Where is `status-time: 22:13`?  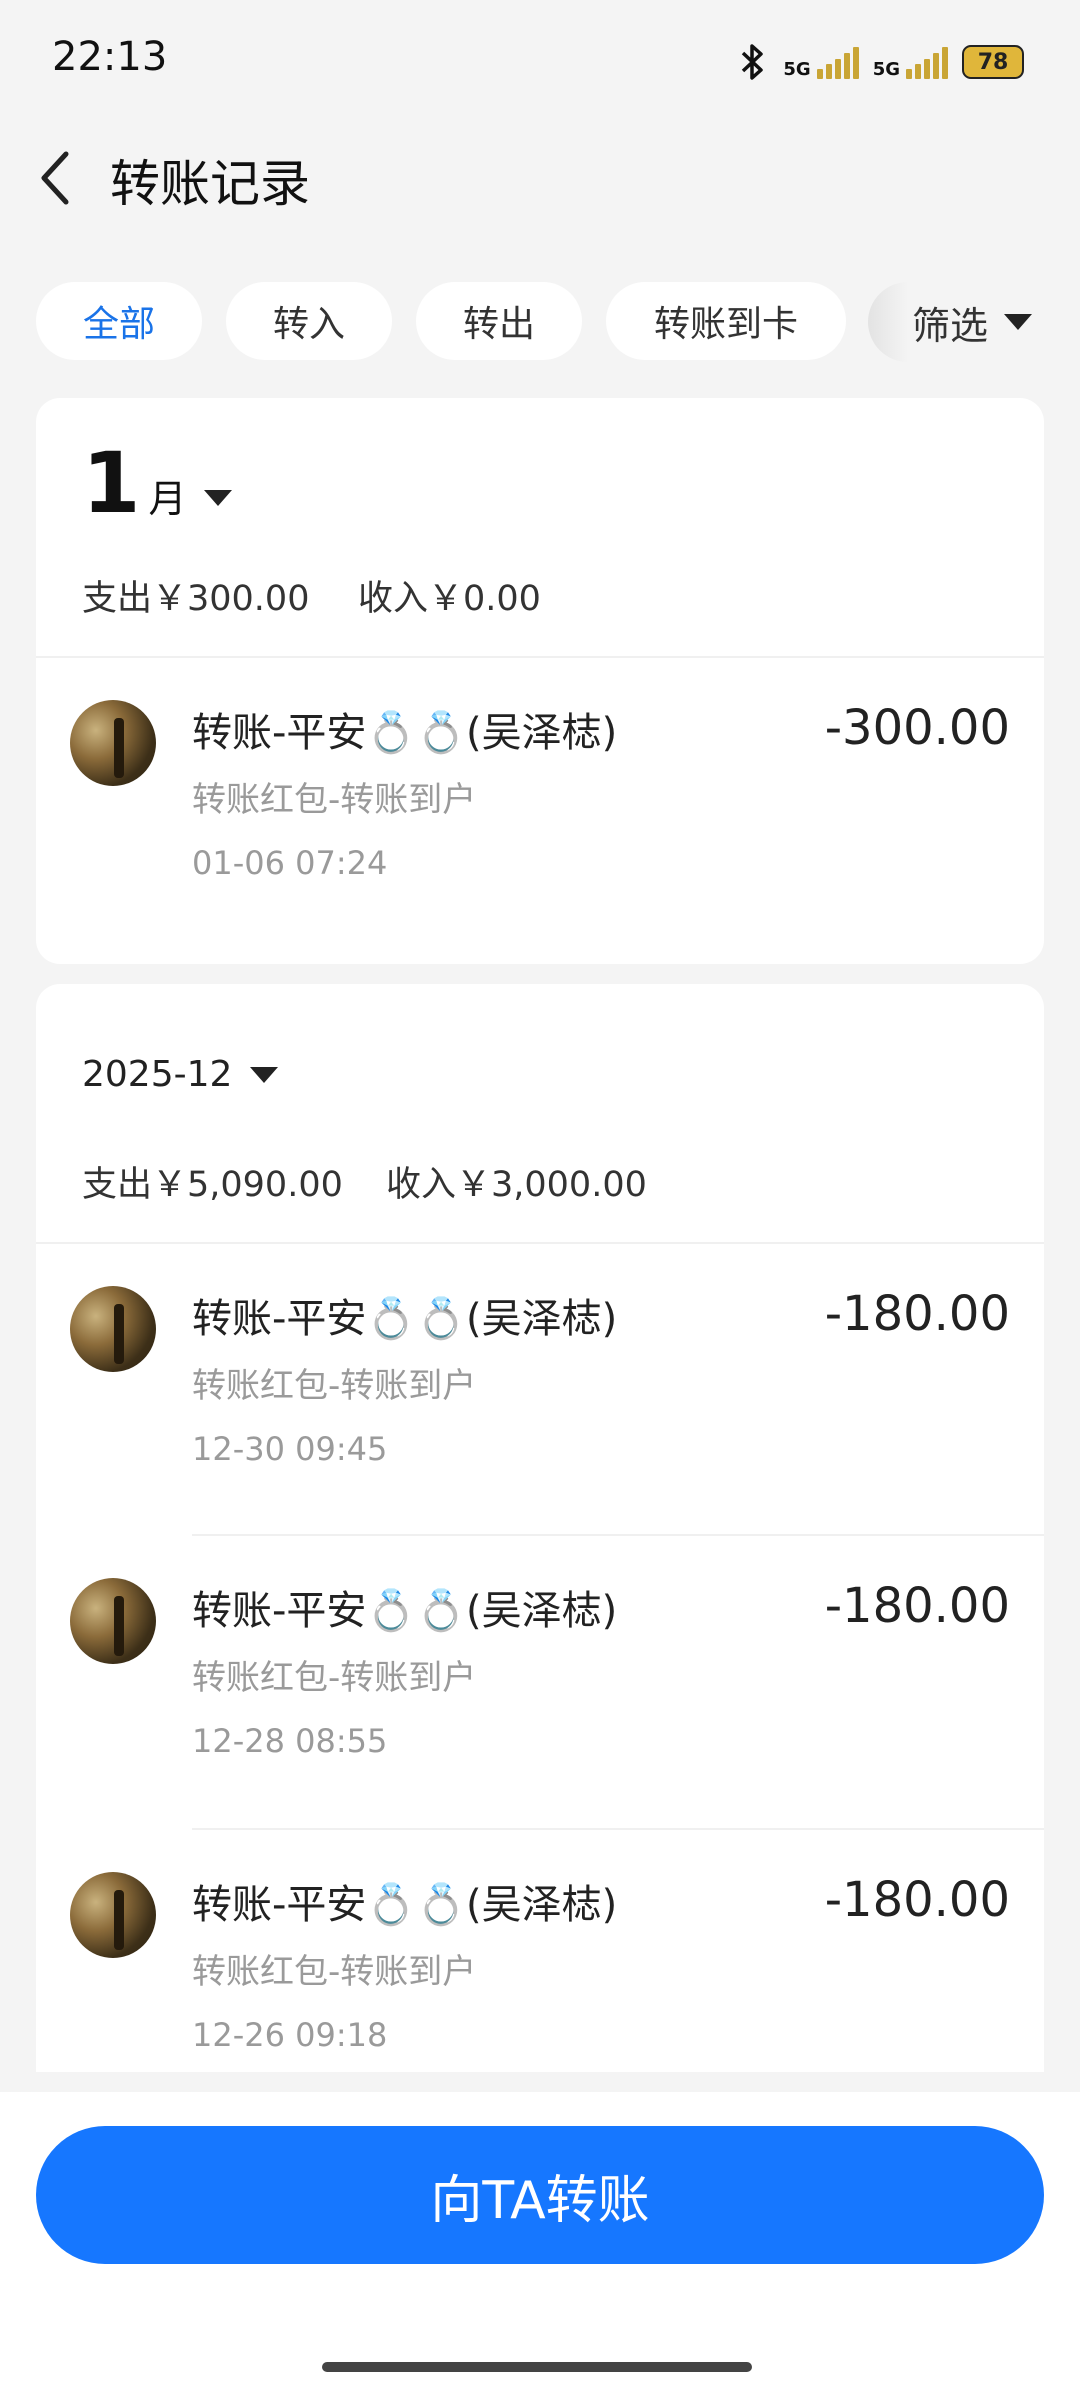
status-time: 22:13 is located at coordinates (110, 57).